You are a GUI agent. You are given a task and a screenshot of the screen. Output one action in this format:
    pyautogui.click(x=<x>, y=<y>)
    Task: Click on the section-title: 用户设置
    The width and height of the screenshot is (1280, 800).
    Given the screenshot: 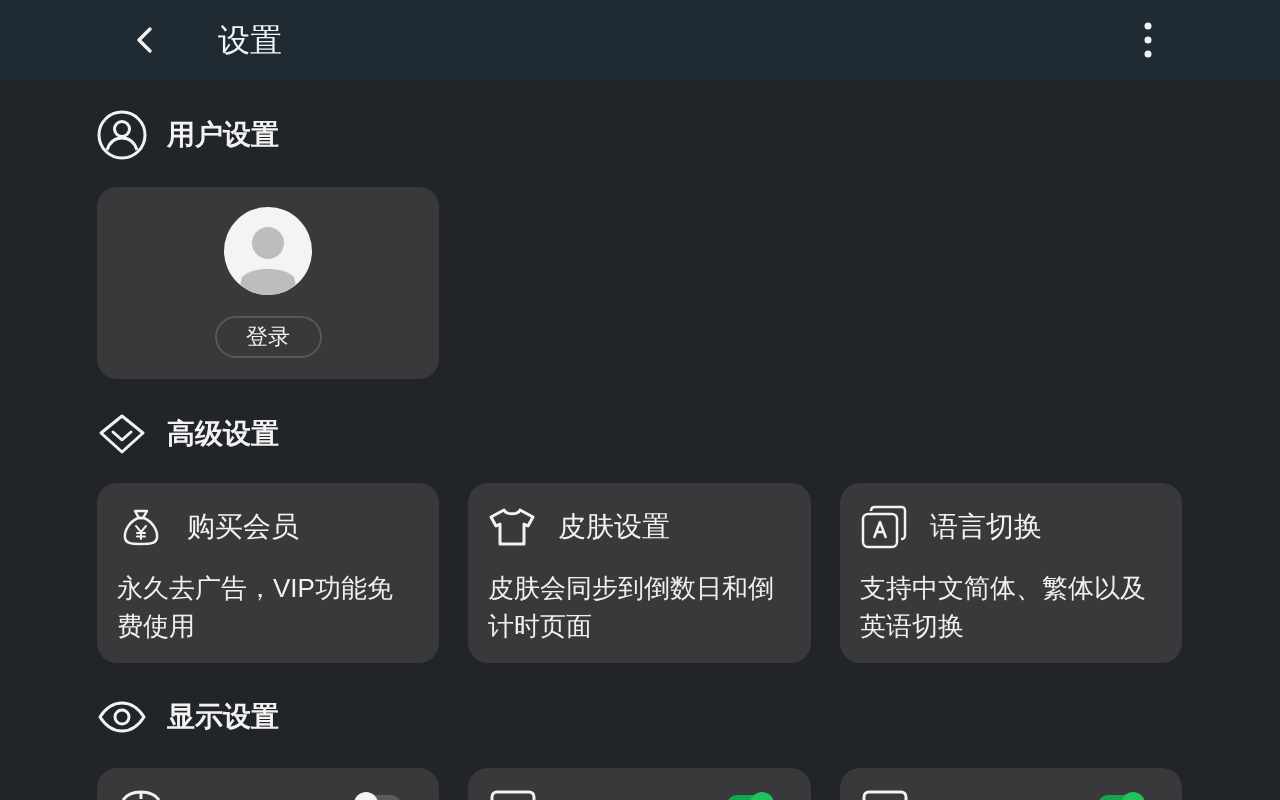 What is the action you would take?
    pyautogui.click(x=223, y=135)
    